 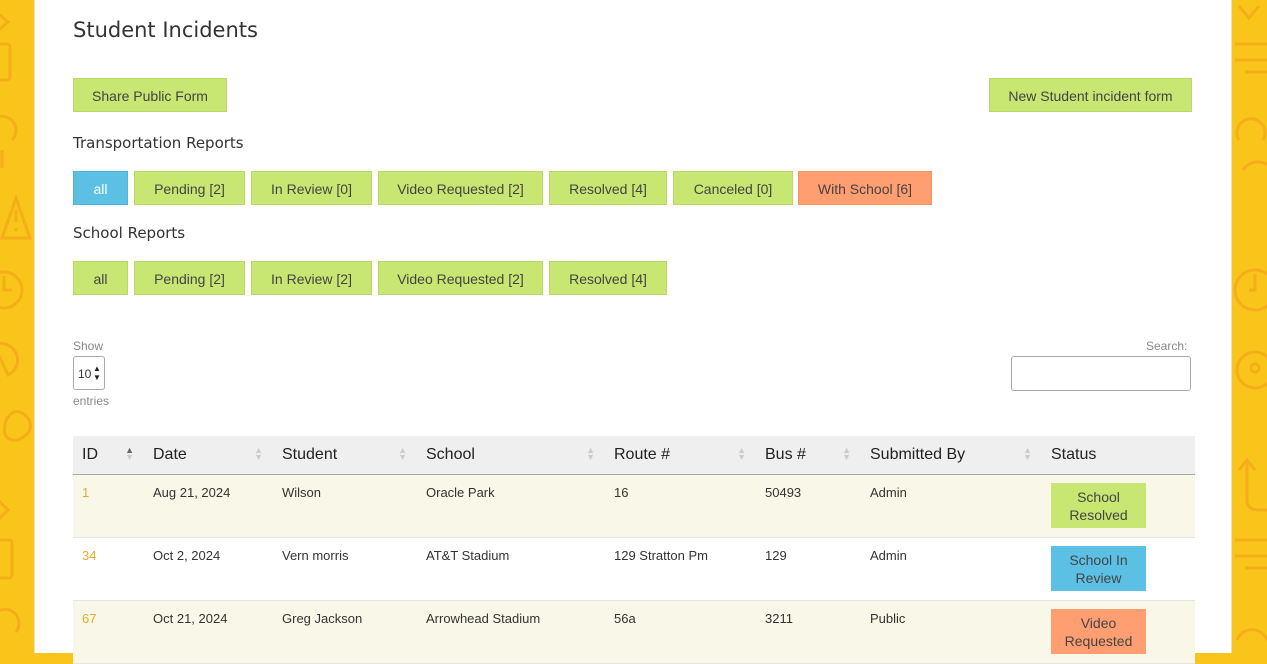 I want to click on col-header-date-label: Date, so click(x=170, y=454).